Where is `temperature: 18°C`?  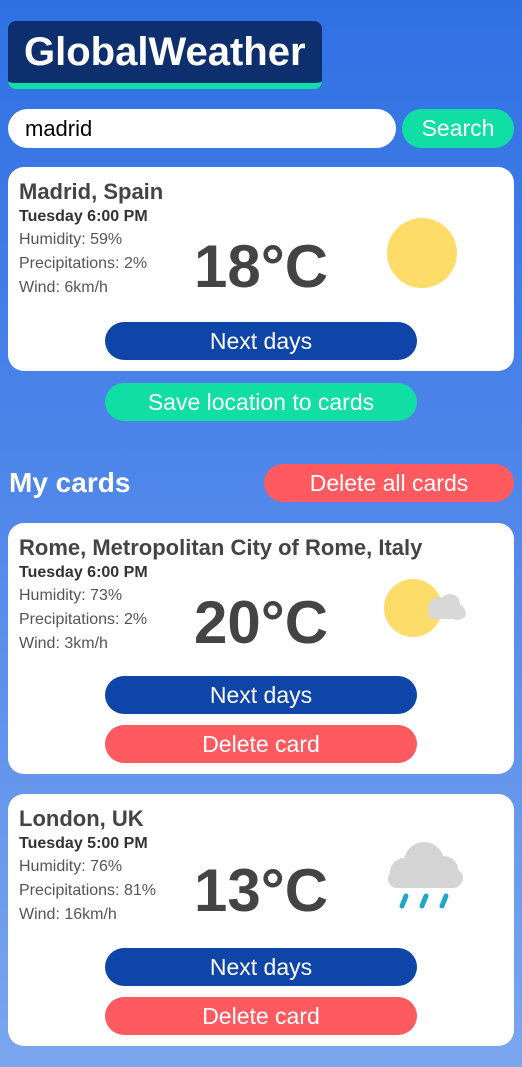 temperature: 18°C is located at coordinates (261, 266).